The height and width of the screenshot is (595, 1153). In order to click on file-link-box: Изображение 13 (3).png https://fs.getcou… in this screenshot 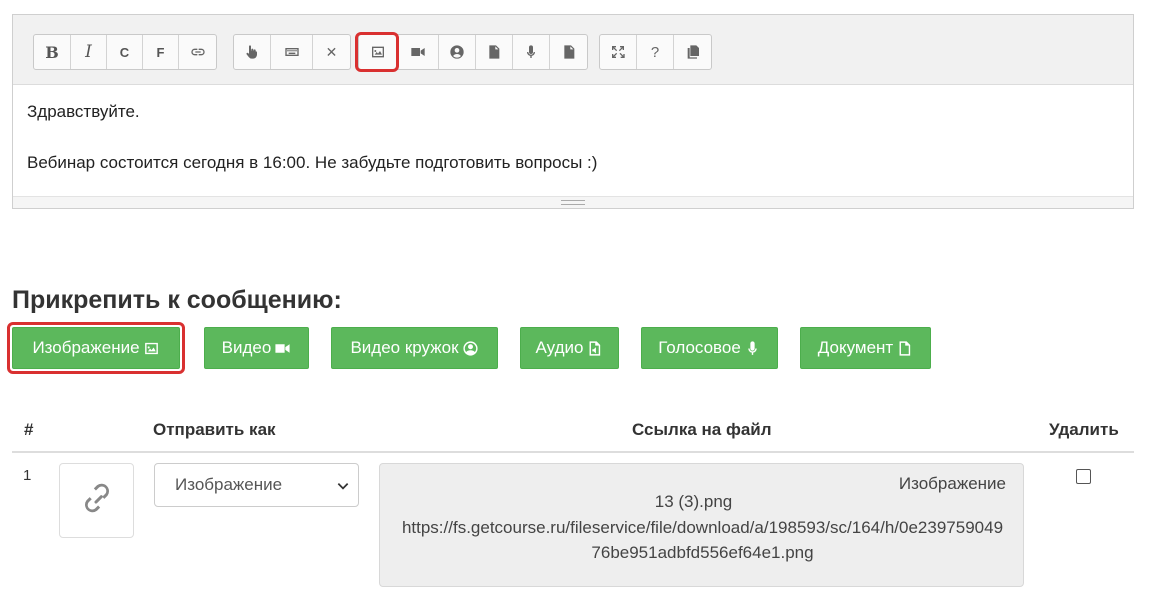, I will do `click(701, 525)`.